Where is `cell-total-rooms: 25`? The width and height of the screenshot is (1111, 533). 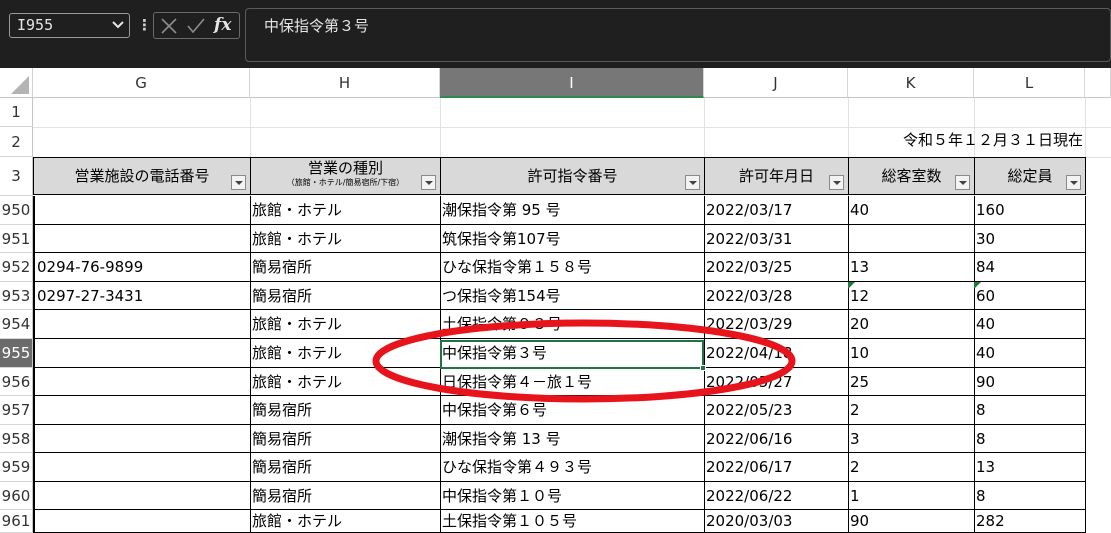
cell-total-rooms: 25 is located at coordinates (911, 382).